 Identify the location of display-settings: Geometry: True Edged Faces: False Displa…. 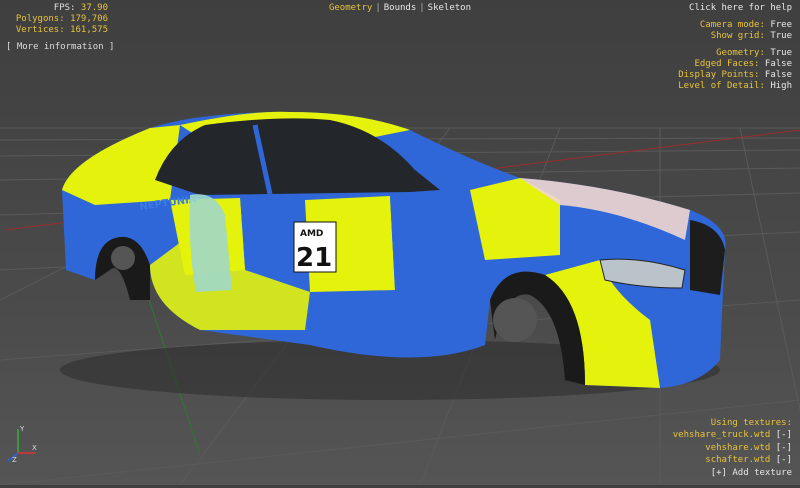
(735, 70).